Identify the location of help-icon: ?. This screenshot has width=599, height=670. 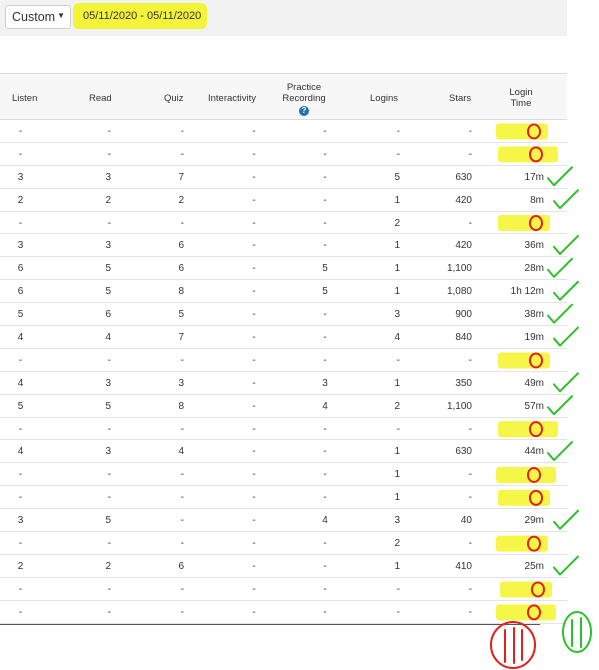
(304, 111).